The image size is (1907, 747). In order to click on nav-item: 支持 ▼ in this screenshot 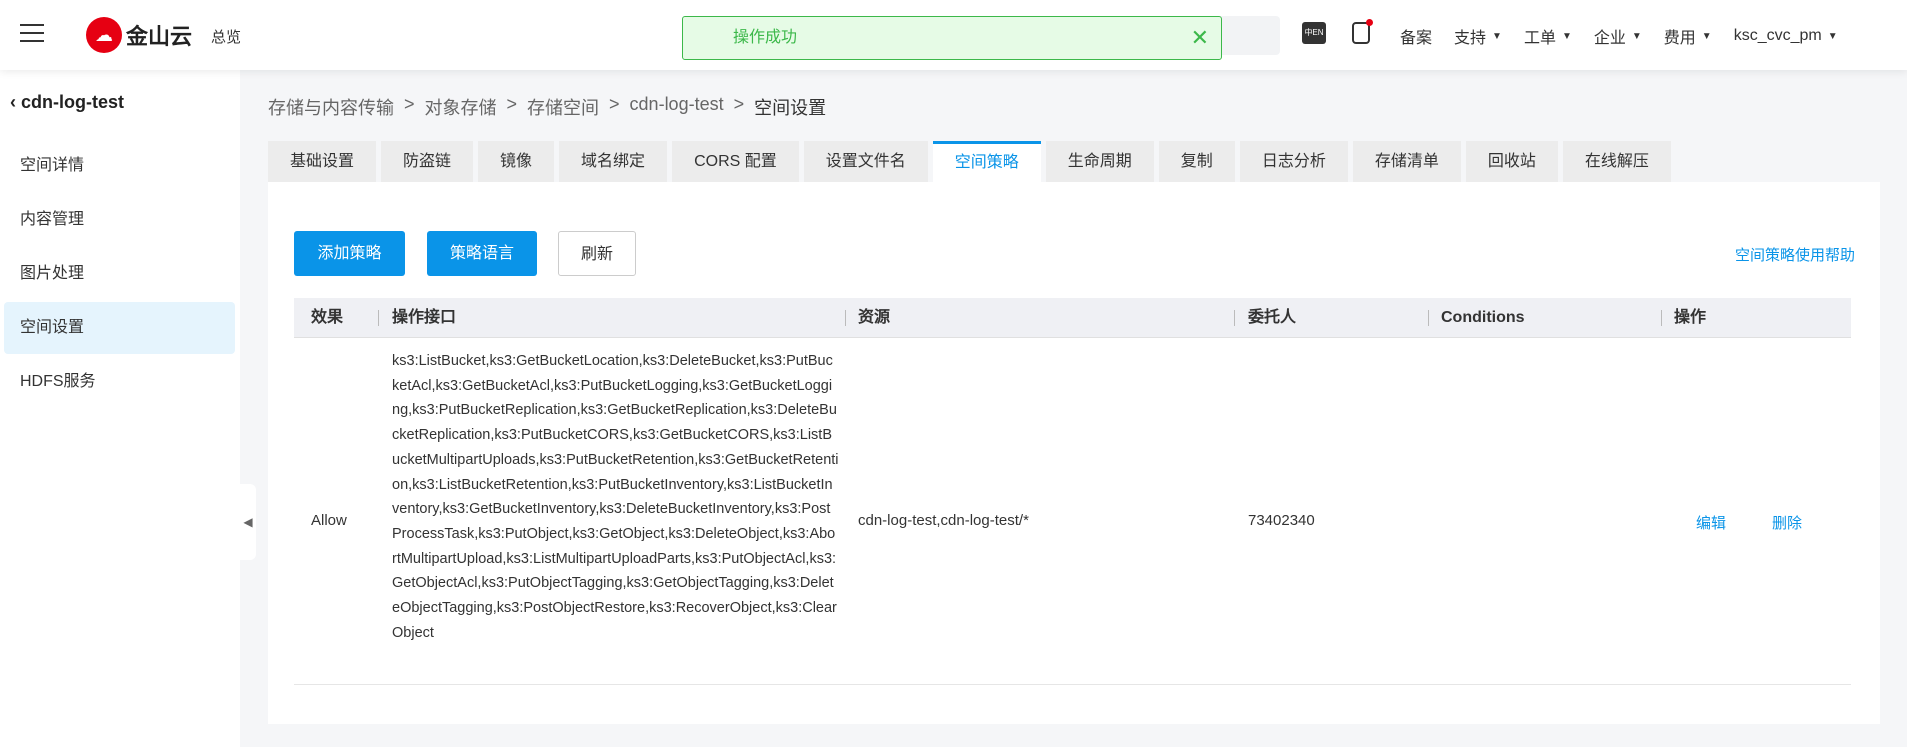, I will do `click(1478, 36)`.